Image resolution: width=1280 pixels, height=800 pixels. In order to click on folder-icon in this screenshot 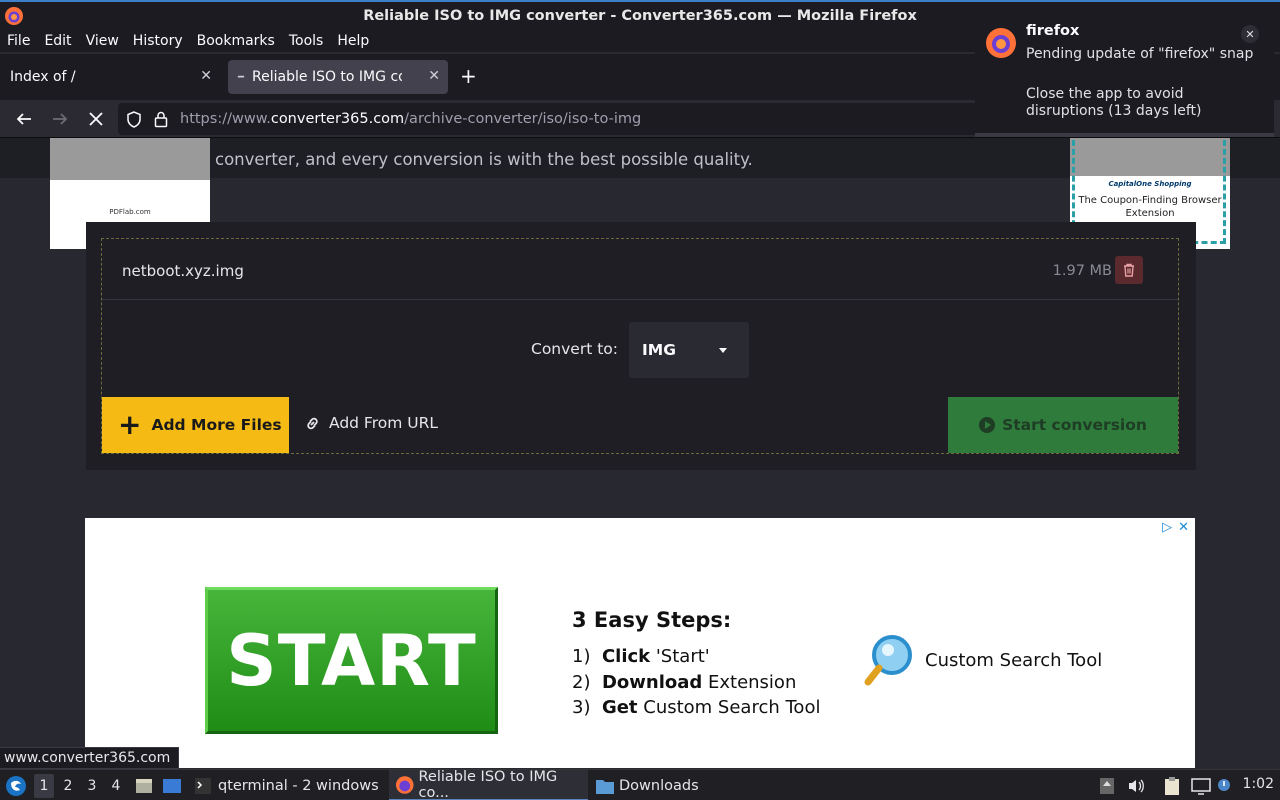, I will do `click(605, 786)`.